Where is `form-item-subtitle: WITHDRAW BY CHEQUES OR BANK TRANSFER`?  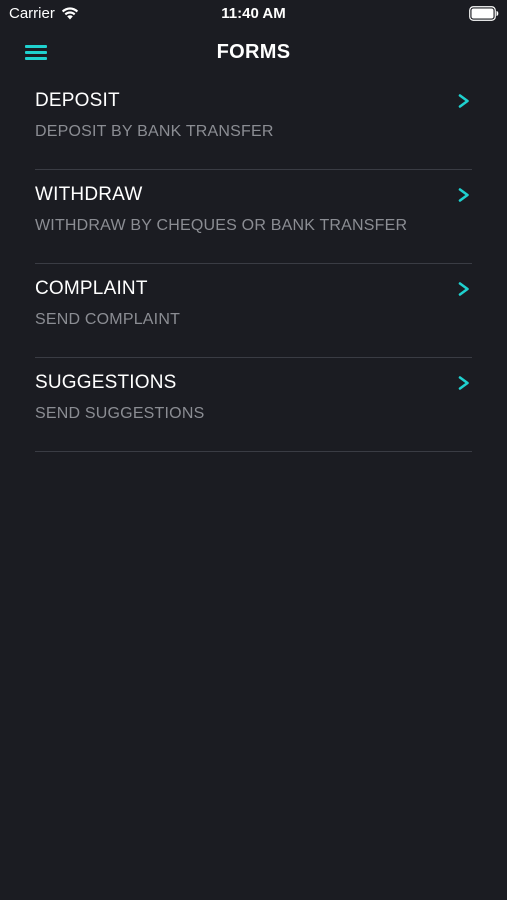
form-item-subtitle: WITHDRAW BY CHEQUES OR BANK TRANSFER is located at coordinates (221, 225).